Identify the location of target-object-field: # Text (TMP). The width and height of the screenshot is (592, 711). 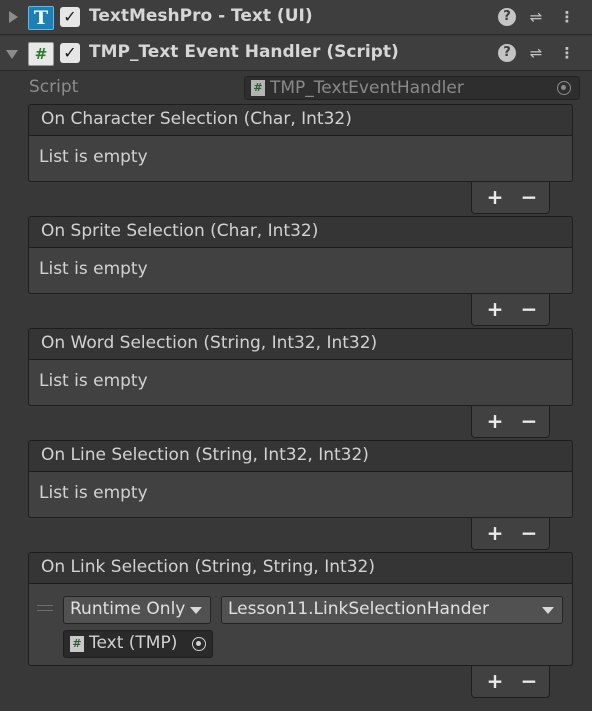
(138, 644).